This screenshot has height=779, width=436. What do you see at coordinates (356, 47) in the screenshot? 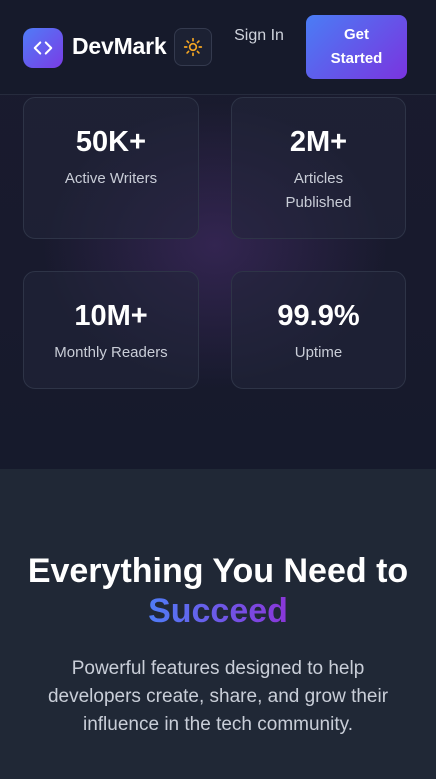
I see `get-started-button: Get Started` at bounding box center [356, 47].